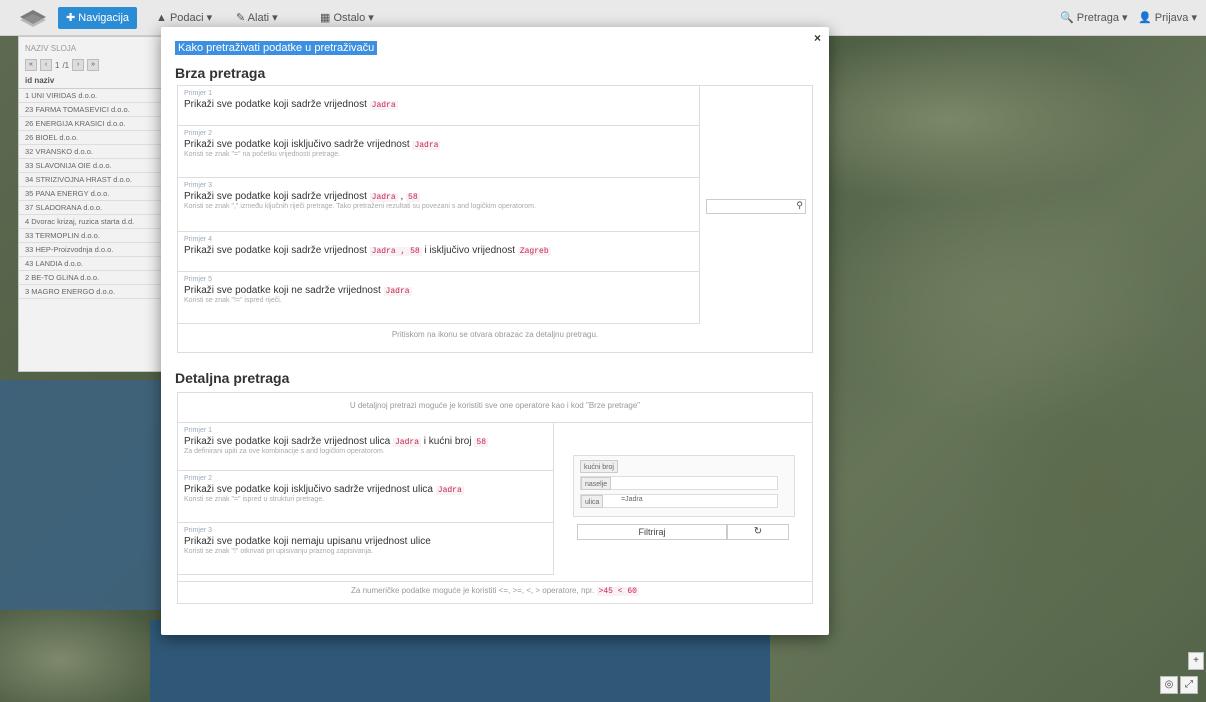  I want to click on locate-icon: ◎, so click(1169, 685).